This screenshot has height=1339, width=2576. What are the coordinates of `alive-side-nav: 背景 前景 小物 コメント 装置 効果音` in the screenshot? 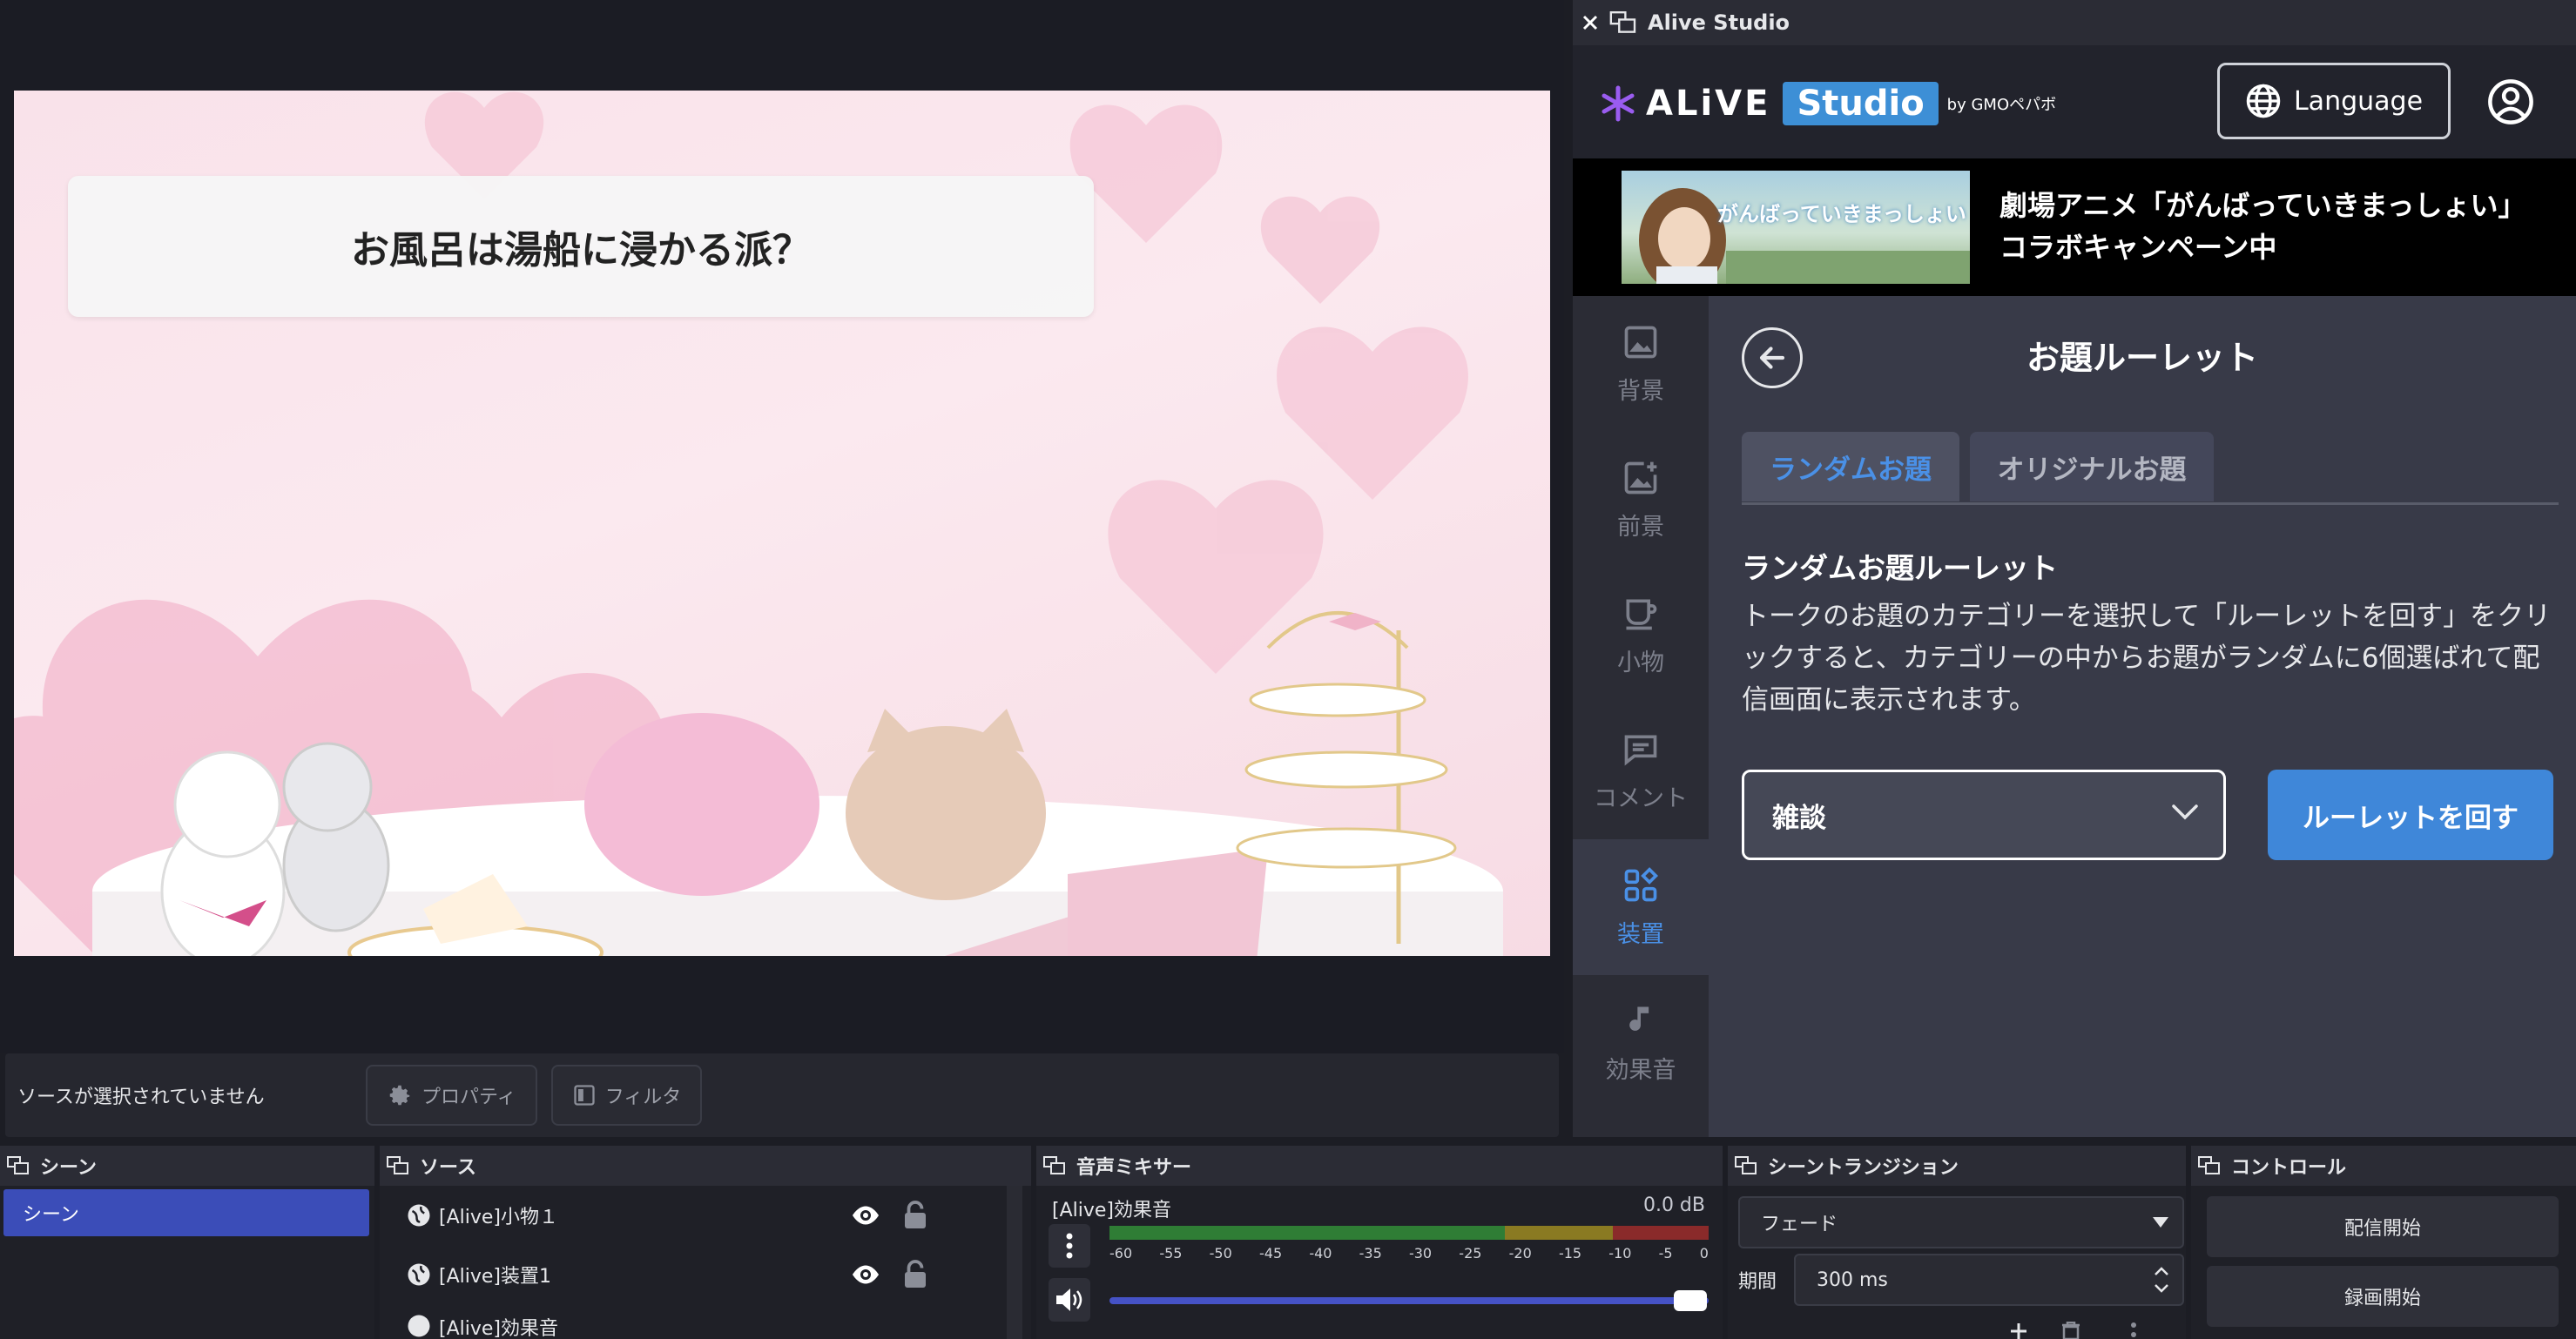 It's located at (1641, 716).